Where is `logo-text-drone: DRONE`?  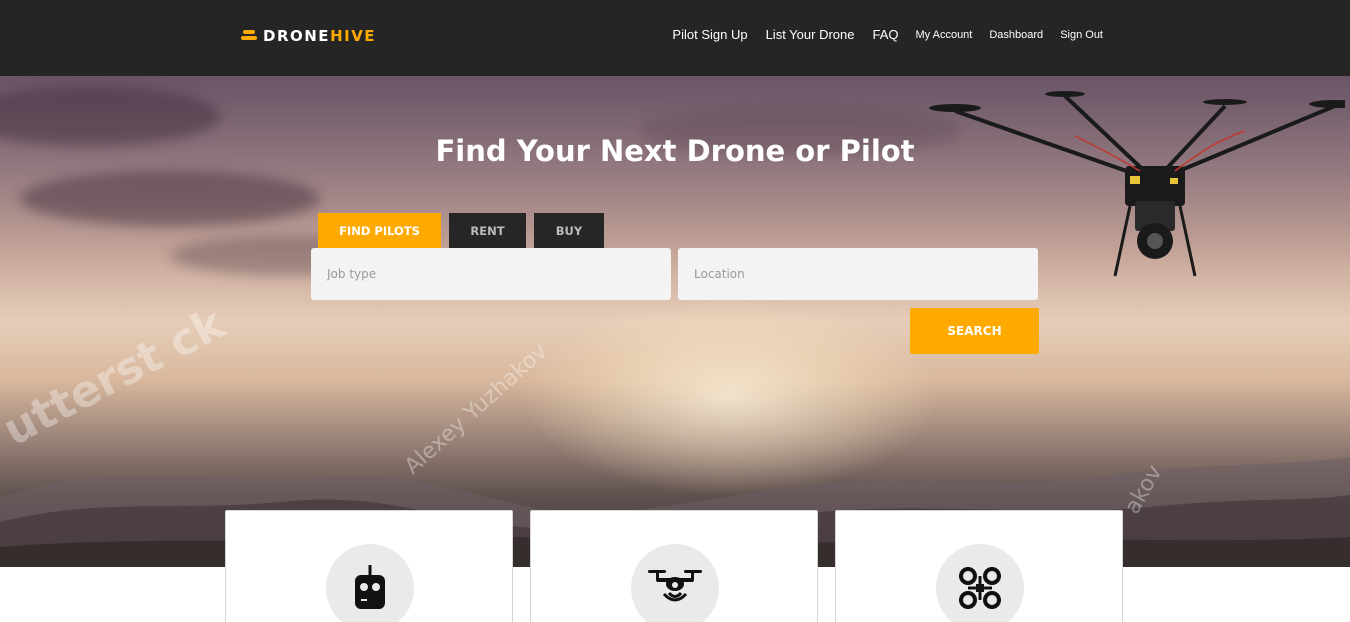 logo-text-drone: DRONE is located at coordinates (297, 36).